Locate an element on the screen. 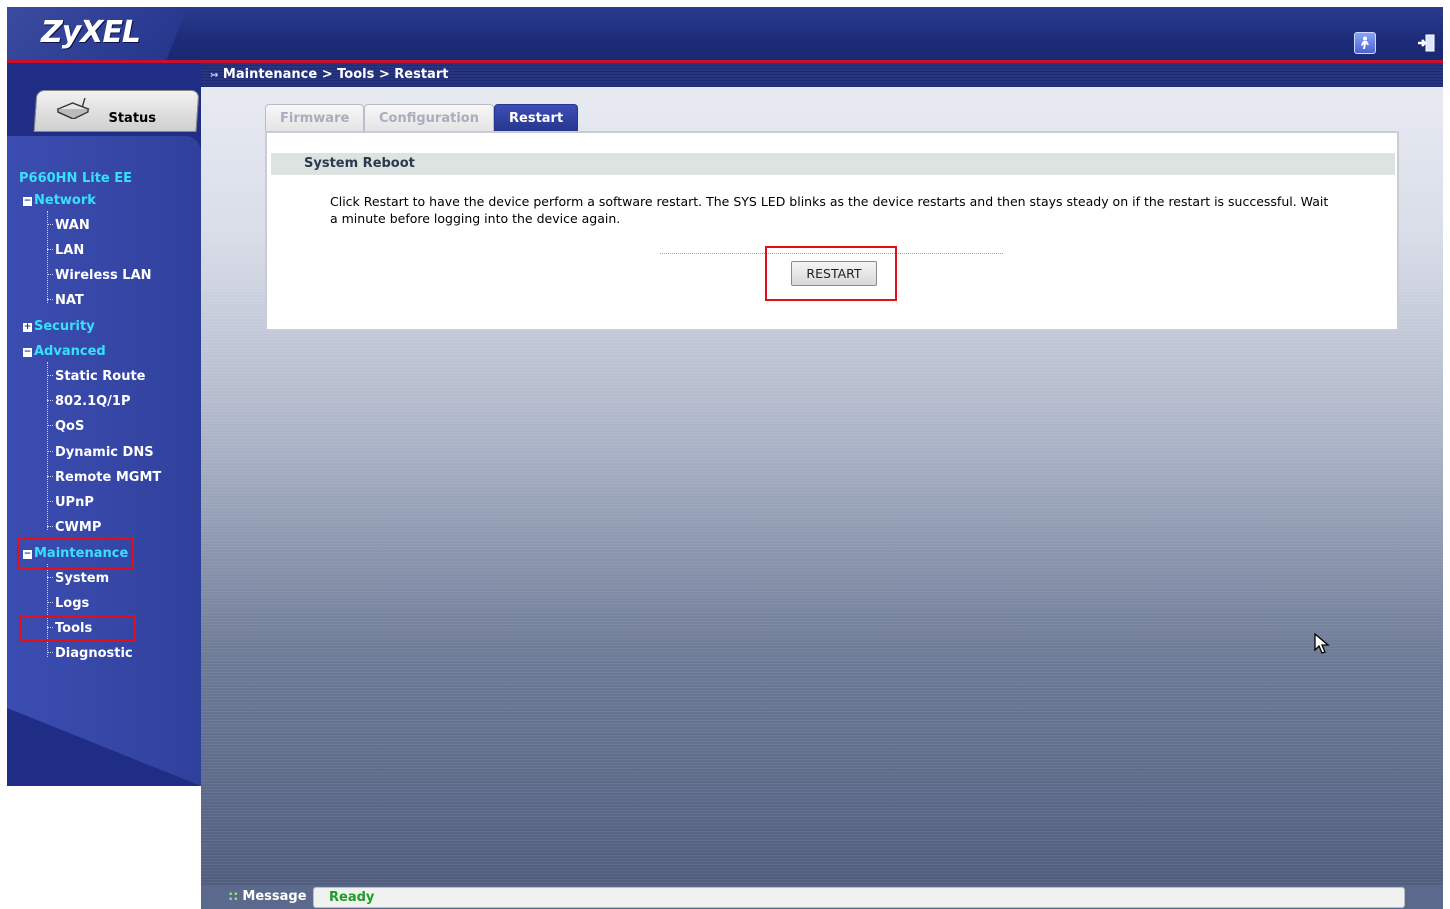 The width and height of the screenshot is (1450, 909). sidebar-item-upnp: UPnP is located at coordinates (74, 502).